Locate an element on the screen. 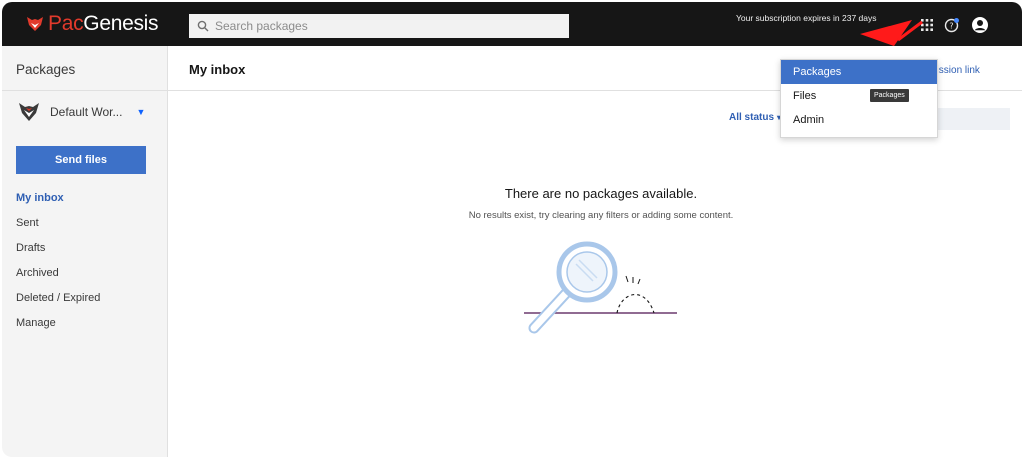  filter-input is located at coordinates (972, 119).